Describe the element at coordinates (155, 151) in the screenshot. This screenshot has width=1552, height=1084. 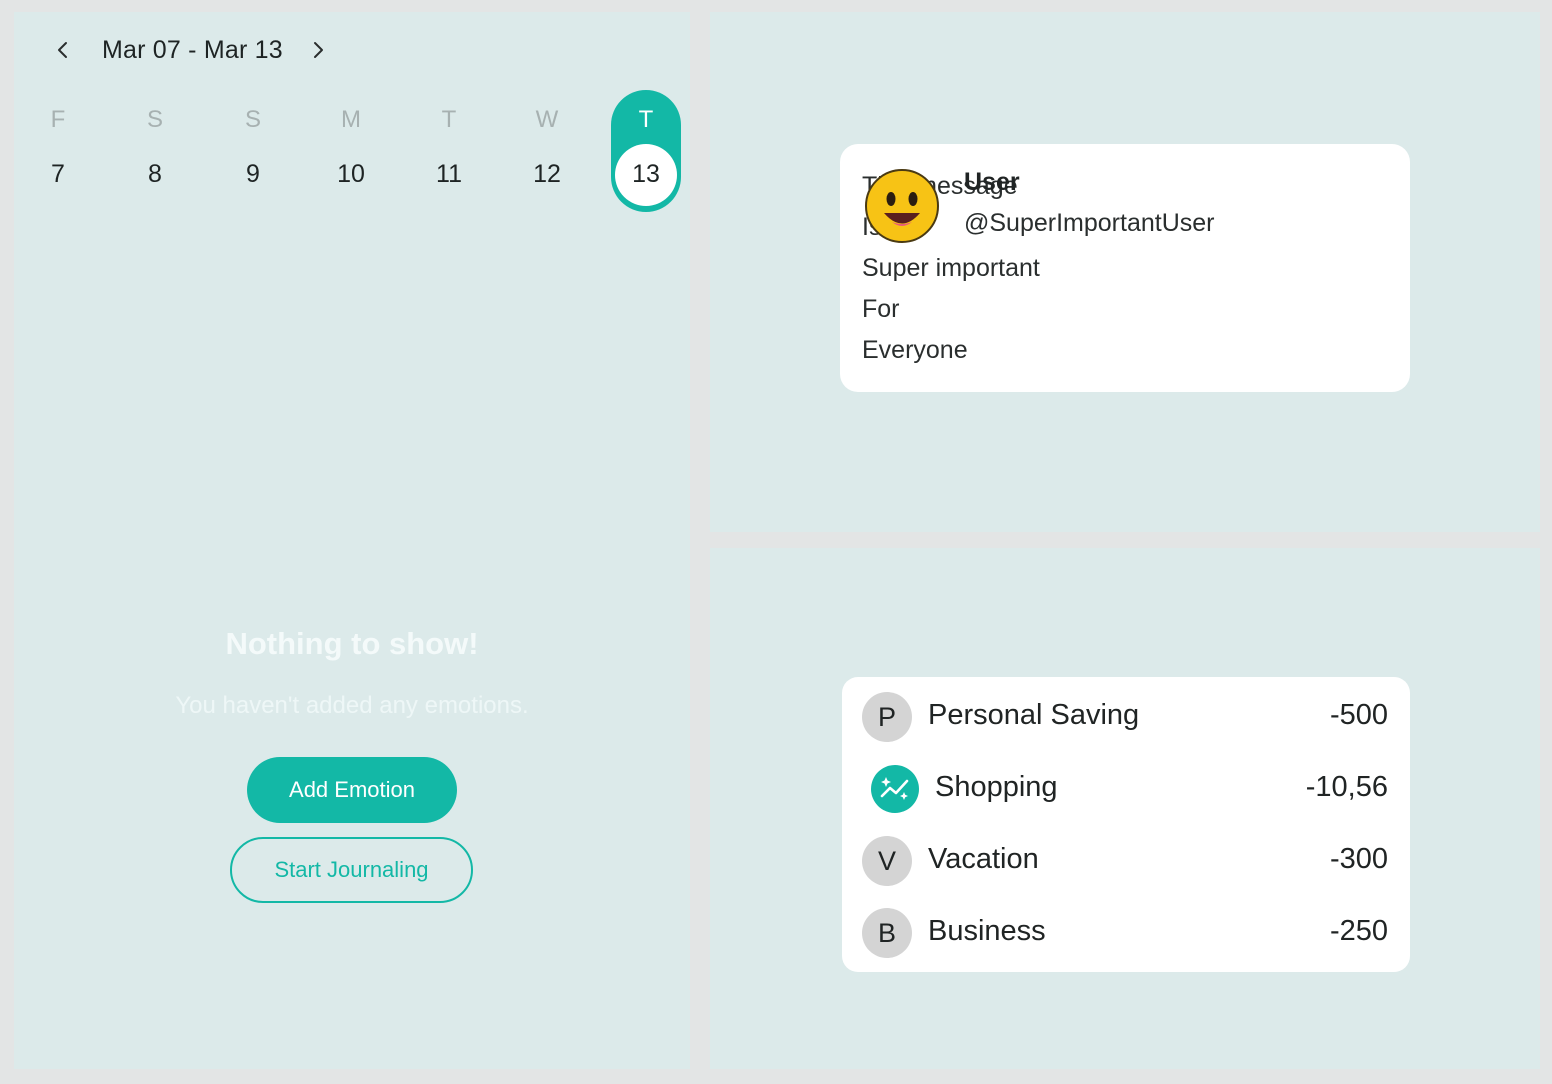
I see `day-cell: S 8` at that location.